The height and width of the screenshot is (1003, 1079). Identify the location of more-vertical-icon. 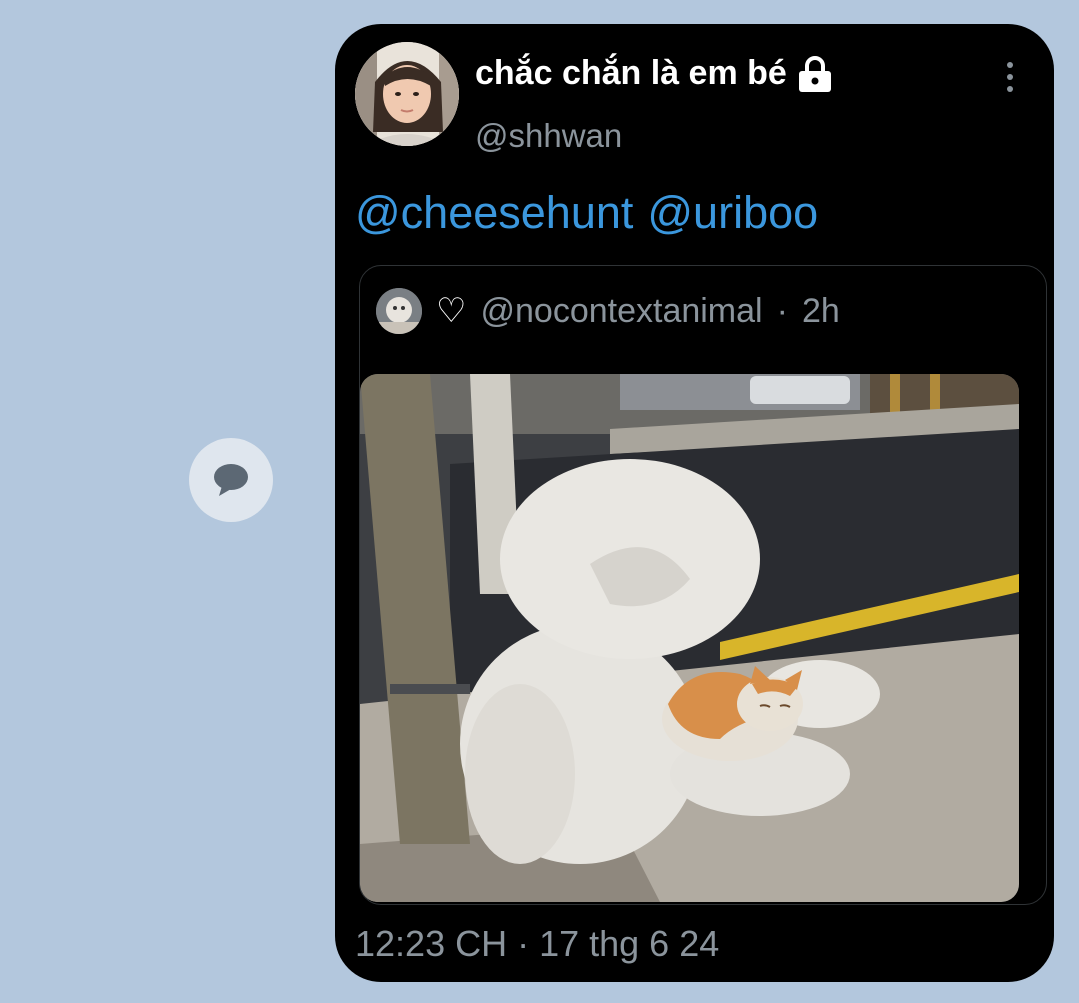
(1010, 77).